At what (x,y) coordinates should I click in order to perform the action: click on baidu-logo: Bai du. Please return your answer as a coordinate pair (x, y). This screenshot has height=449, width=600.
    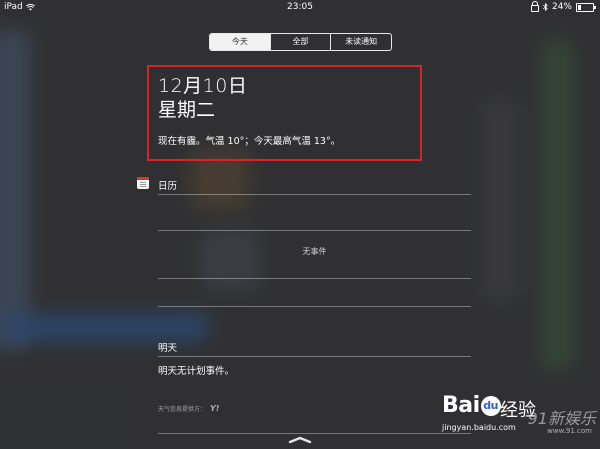
    Looking at the image, I should click on (472, 405).